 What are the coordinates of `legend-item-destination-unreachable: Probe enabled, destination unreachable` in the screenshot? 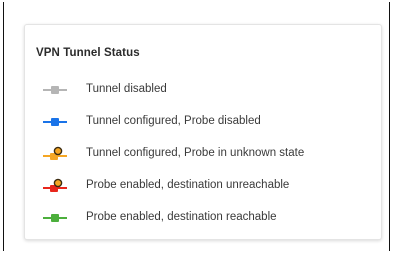 It's located at (203, 186).